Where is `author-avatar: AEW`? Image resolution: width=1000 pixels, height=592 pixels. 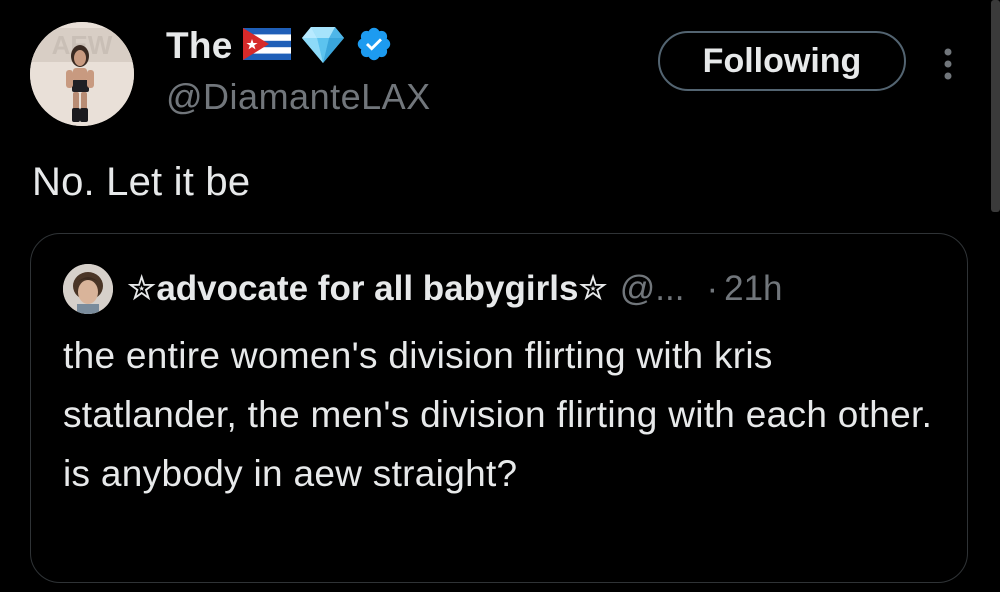
author-avatar: AEW is located at coordinates (82, 74).